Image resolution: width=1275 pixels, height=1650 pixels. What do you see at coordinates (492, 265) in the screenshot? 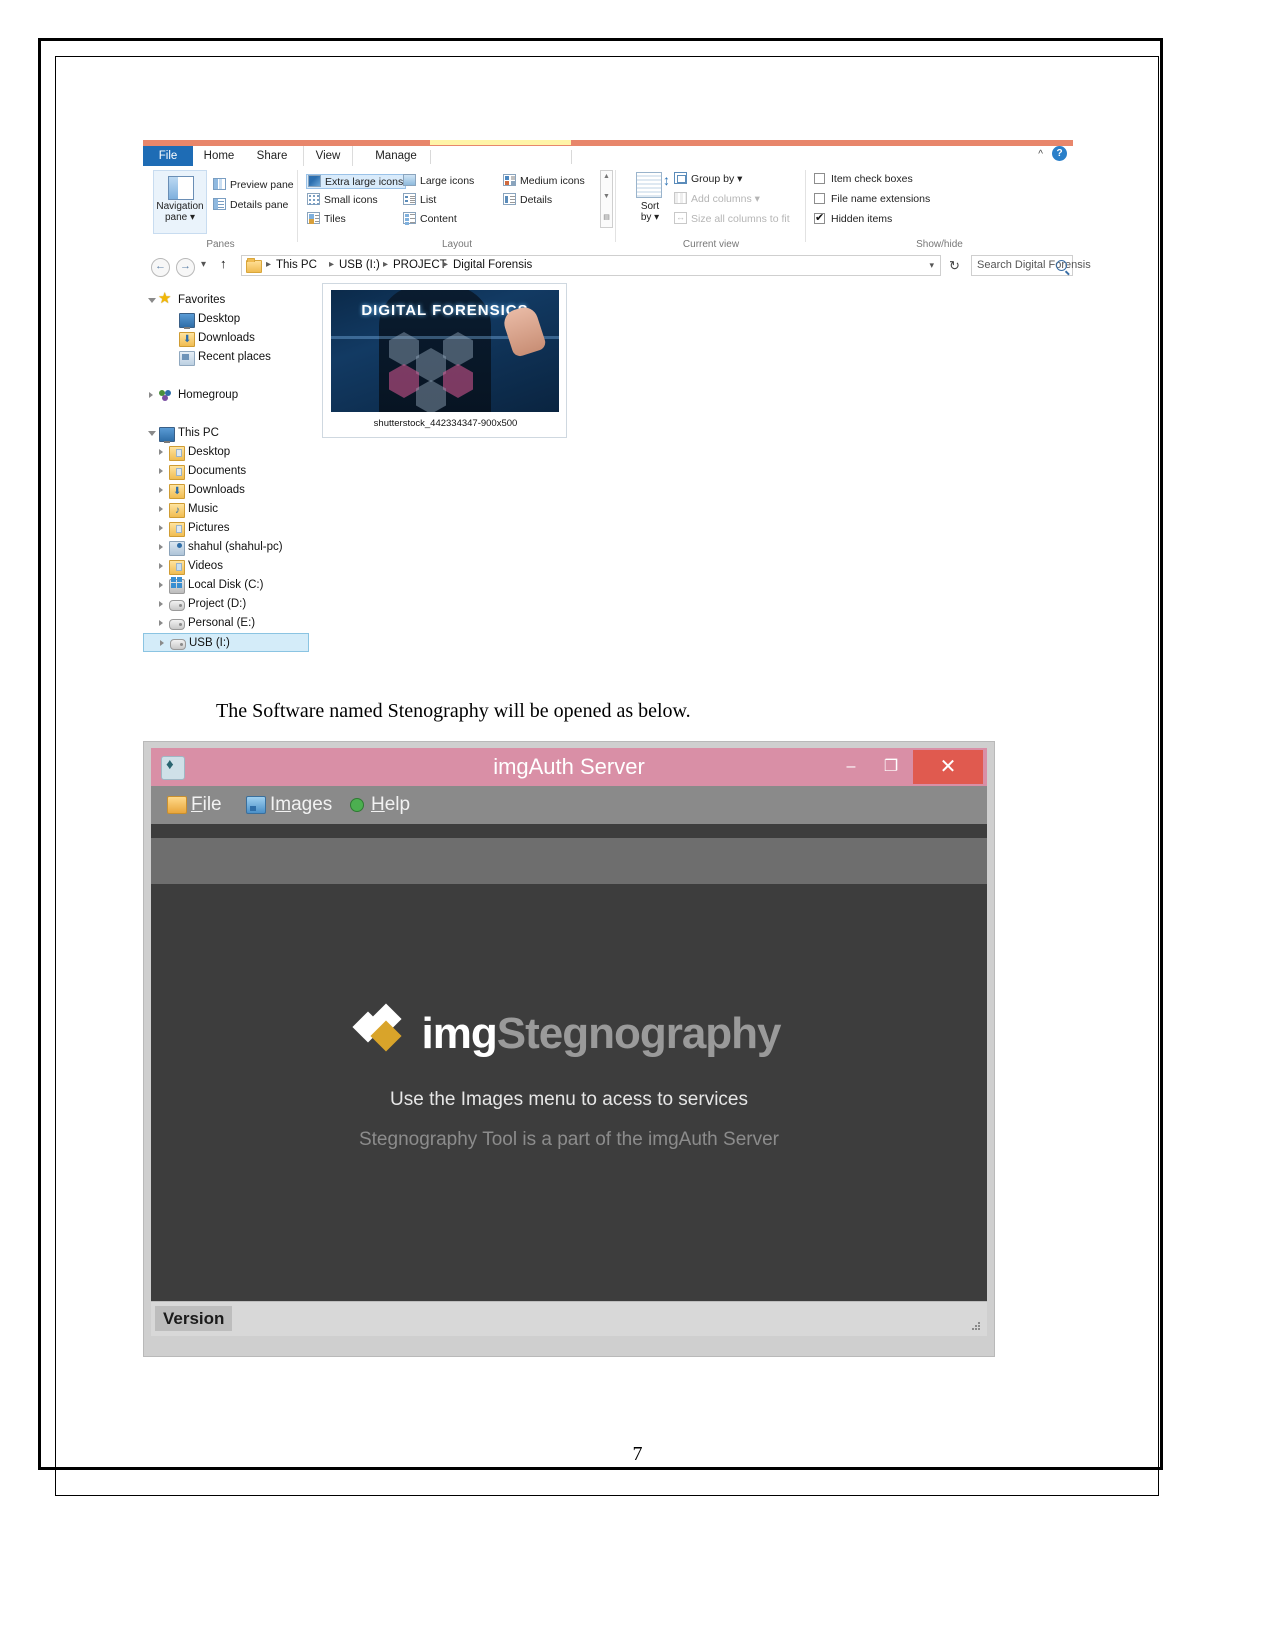
I see `breadcrumb-digital-forensis: Digital Forensis` at bounding box center [492, 265].